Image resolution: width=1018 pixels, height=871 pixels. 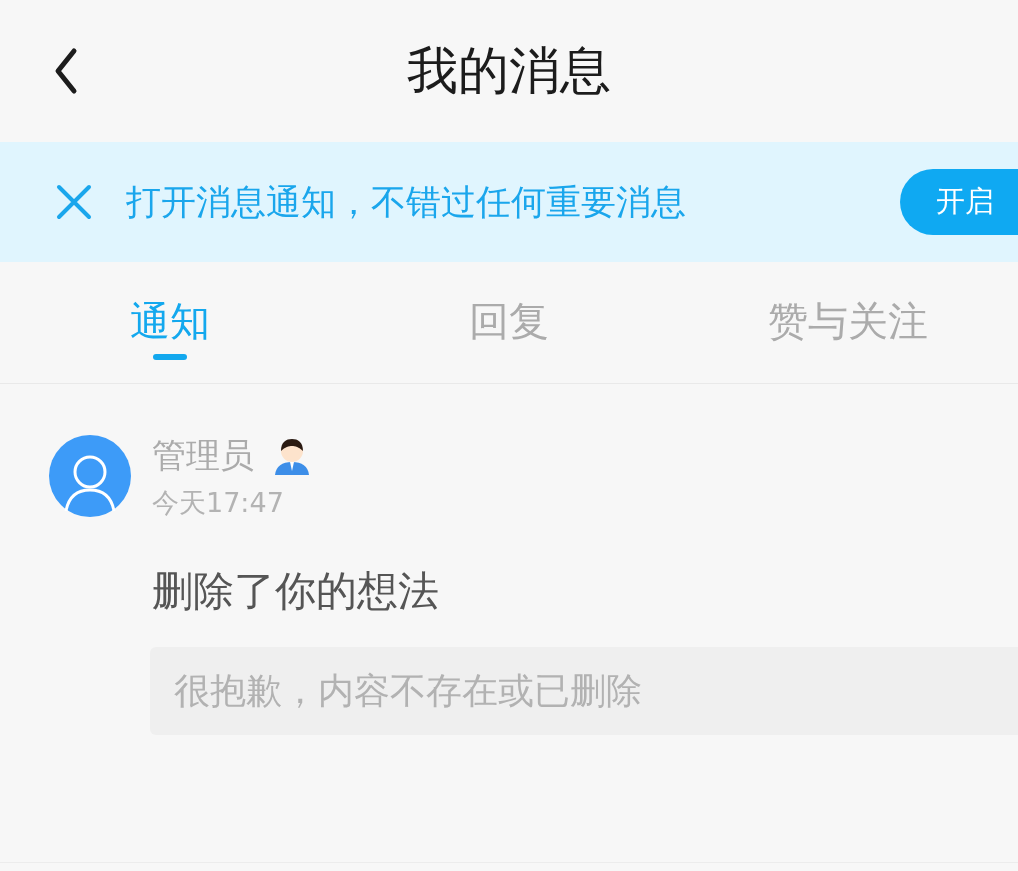 I want to click on tab: 回复, so click(x=509, y=321).